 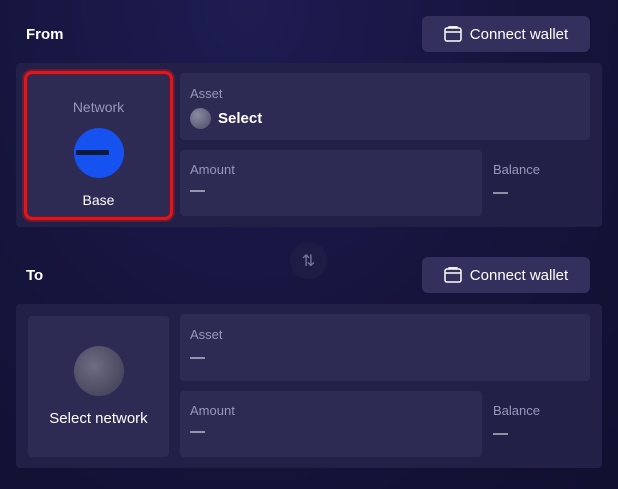 I want to click on to-amount-field: Amount —, so click(x=331, y=424).